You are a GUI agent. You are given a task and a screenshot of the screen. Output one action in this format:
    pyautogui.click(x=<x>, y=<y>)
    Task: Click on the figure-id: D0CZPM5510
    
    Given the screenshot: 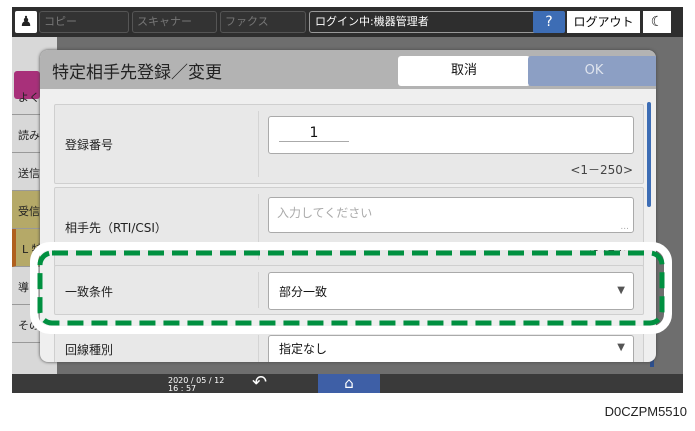 What is the action you would take?
    pyautogui.click(x=645, y=411)
    